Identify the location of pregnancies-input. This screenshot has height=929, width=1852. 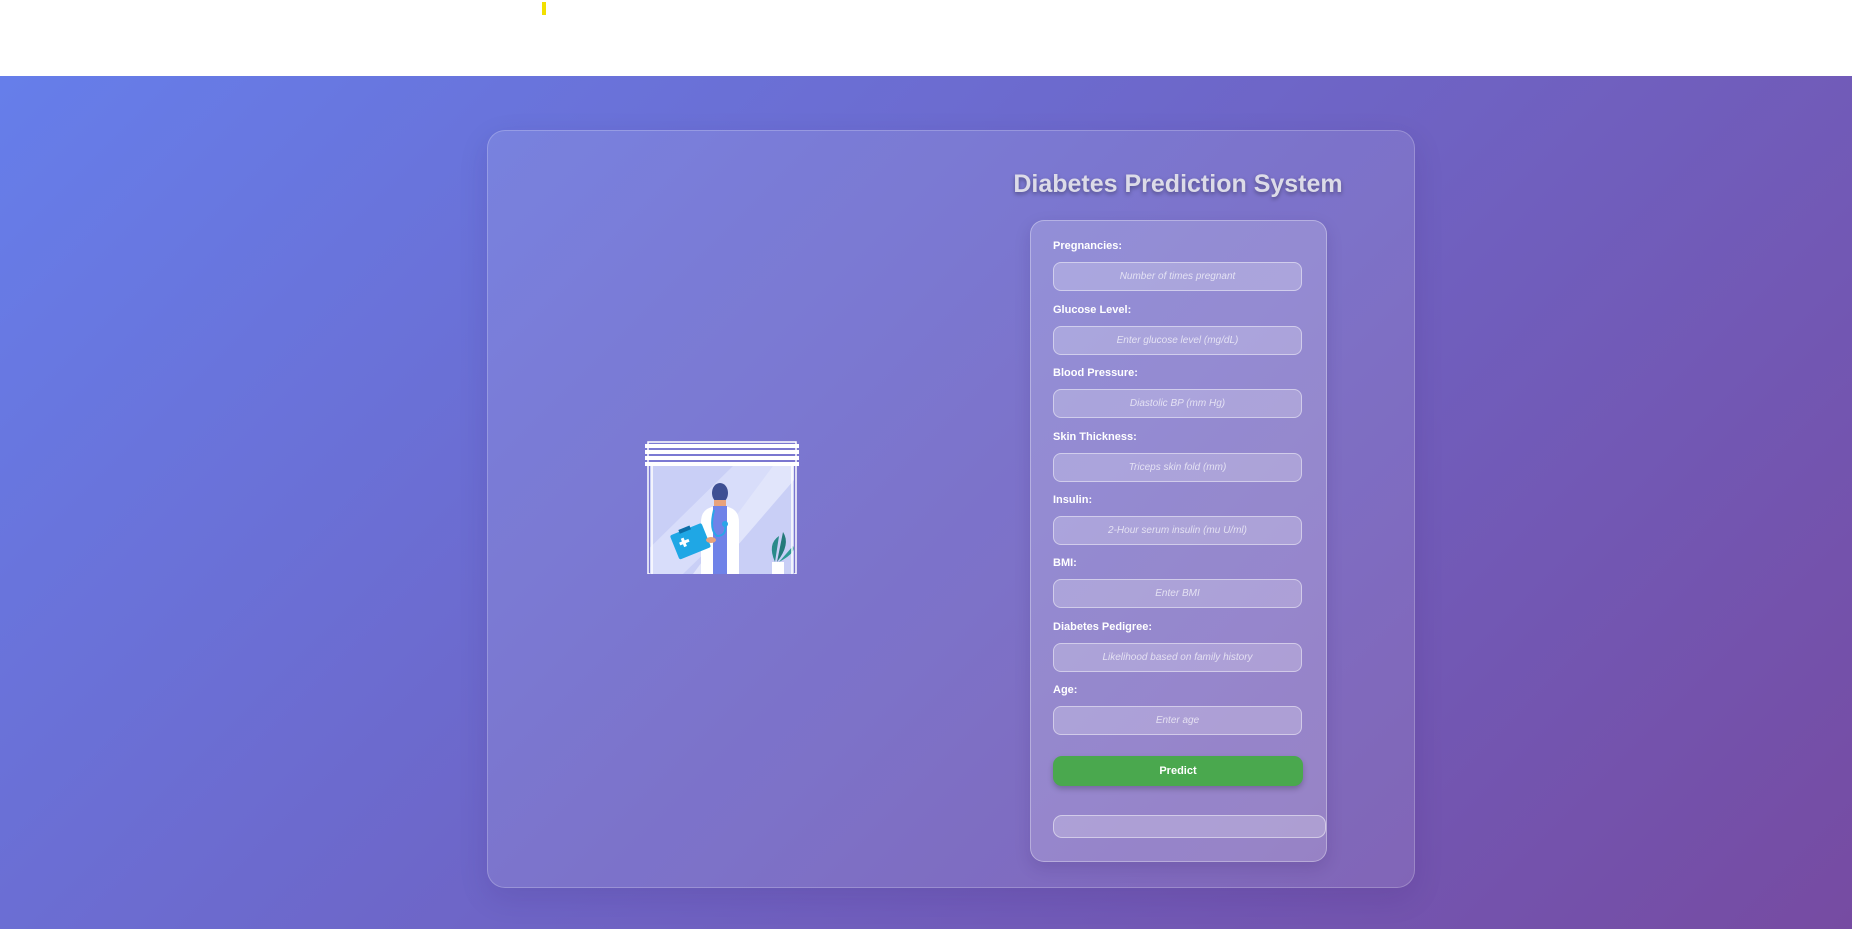
(1177, 276).